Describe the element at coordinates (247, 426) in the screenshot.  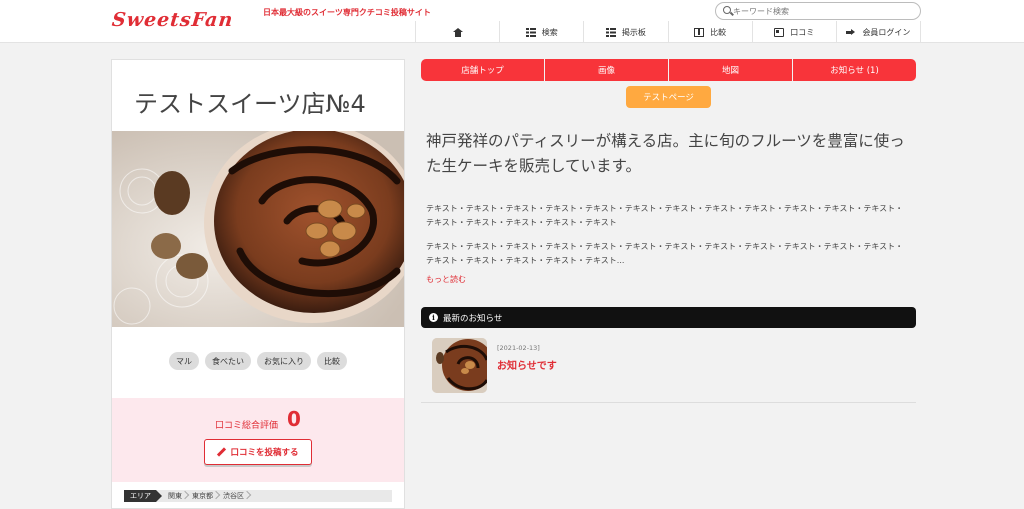
I see `review-label: 口コミ総合評価` at that location.